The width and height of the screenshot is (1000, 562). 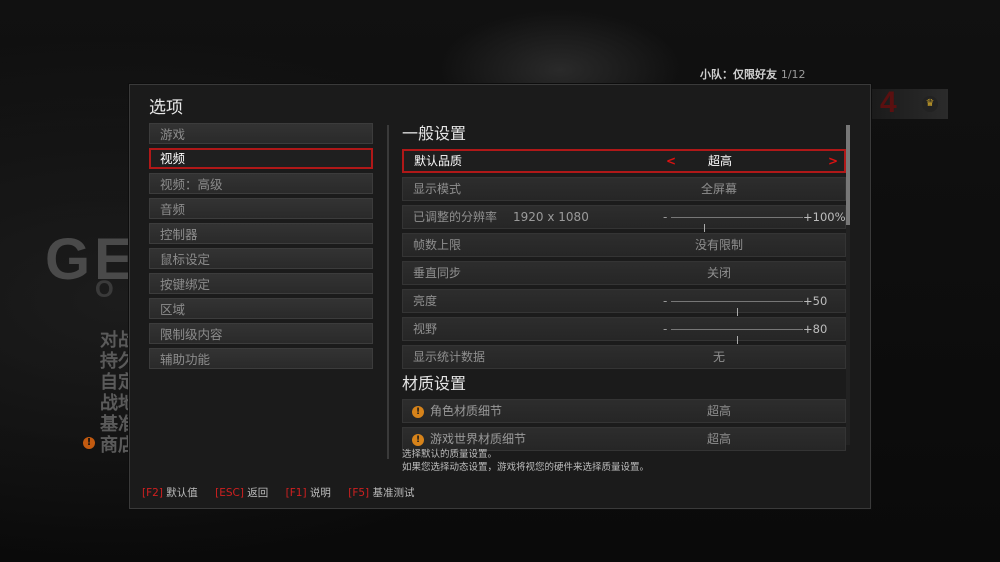 What do you see at coordinates (466, 411) in the screenshot?
I see `setting-label-text: 角色材质细节` at bounding box center [466, 411].